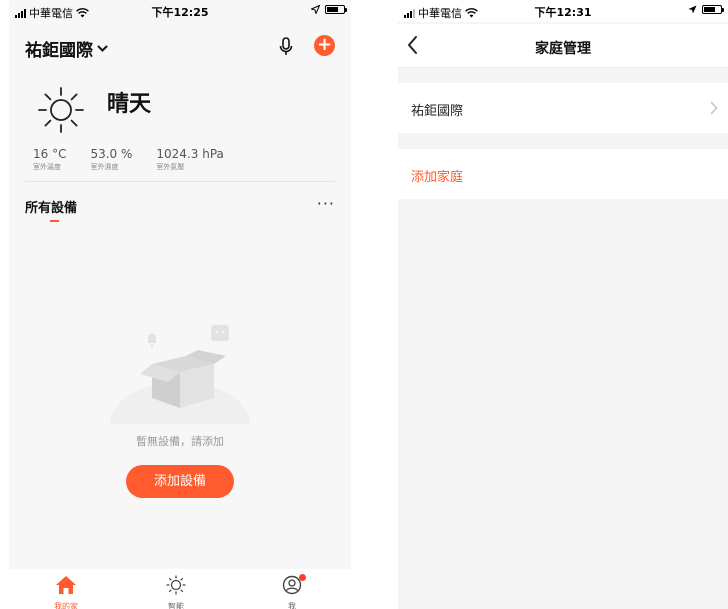  I want to click on metric-value: 1024.3 hPa, so click(190, 154).